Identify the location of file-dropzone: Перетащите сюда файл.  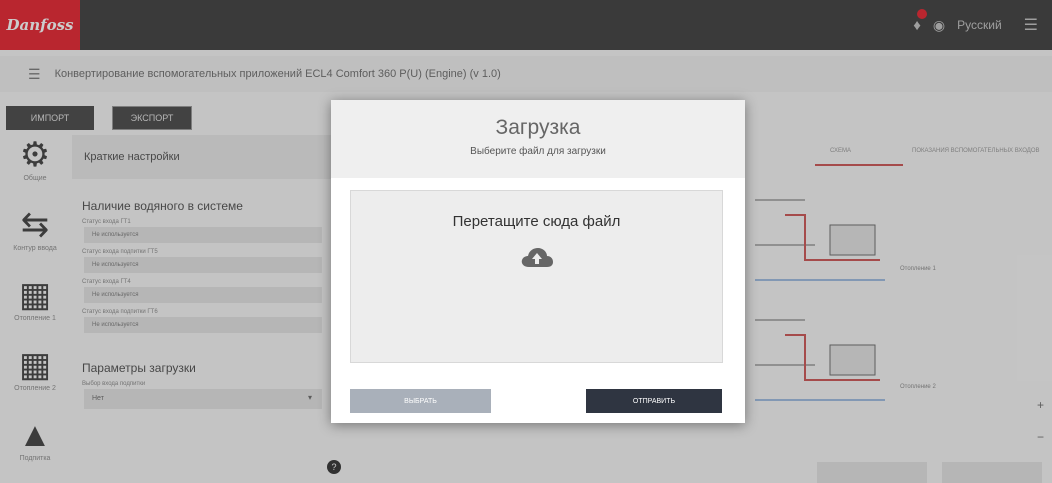
(536, 276).